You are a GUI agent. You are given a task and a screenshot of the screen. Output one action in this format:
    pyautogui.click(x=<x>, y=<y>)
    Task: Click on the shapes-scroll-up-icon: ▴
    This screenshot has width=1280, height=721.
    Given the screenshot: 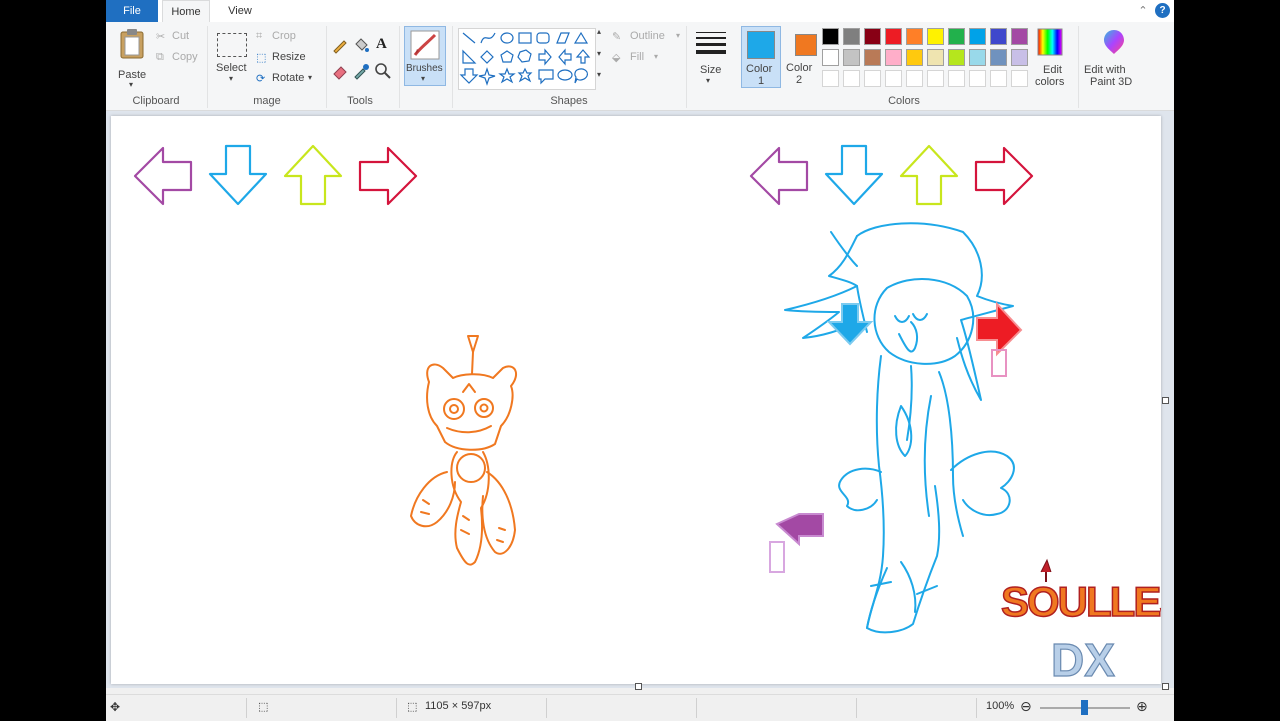 What is the action you would take?
    pyautogui.click(x=599, y=31)
    